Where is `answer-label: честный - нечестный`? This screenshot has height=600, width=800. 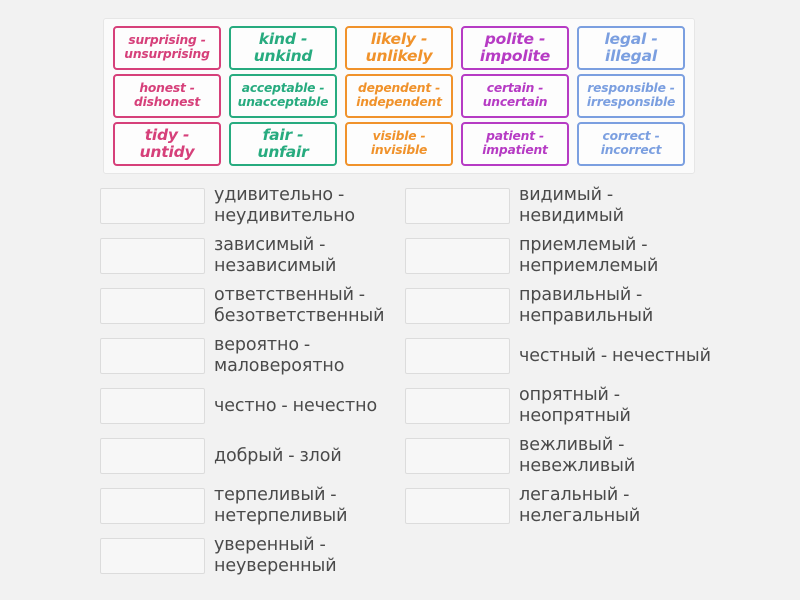
answer-label: честный - нечестный is located at coordinates (615, 355).